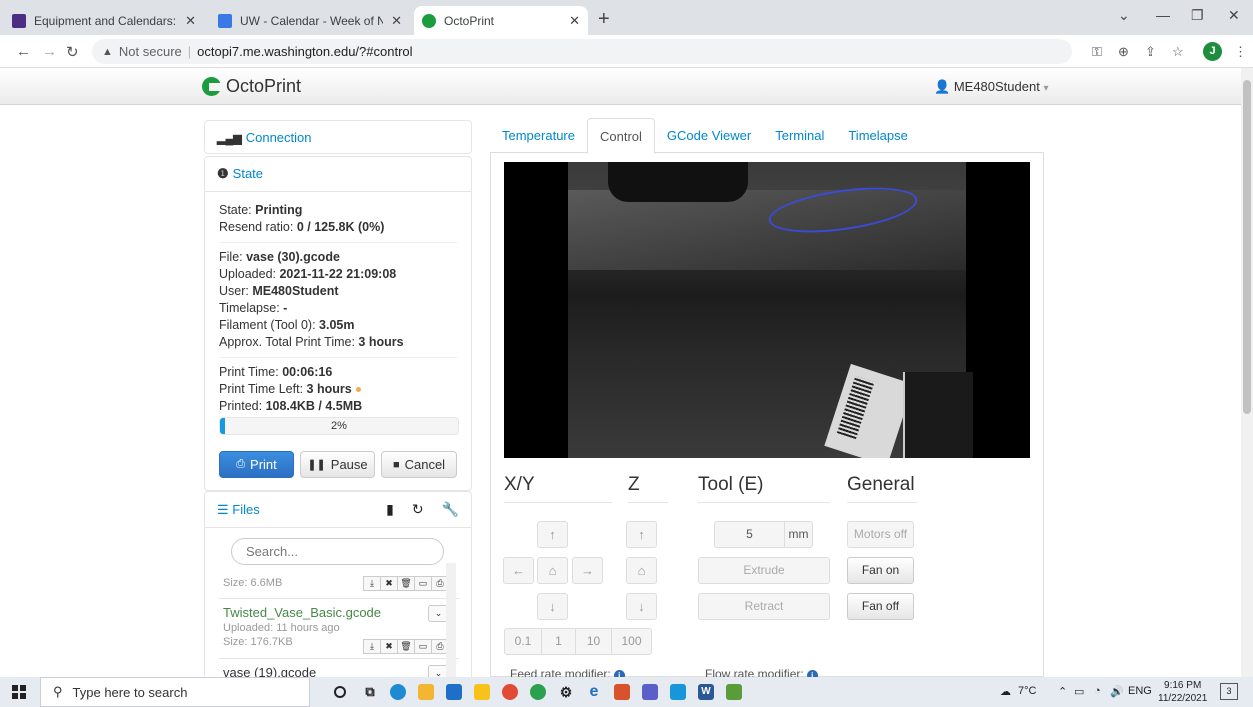 The width and height of the screenshot is (1253, 707). Describe the element at coordinates (19, 692) in the screenshot. I see `windows-start-icon` at that location.